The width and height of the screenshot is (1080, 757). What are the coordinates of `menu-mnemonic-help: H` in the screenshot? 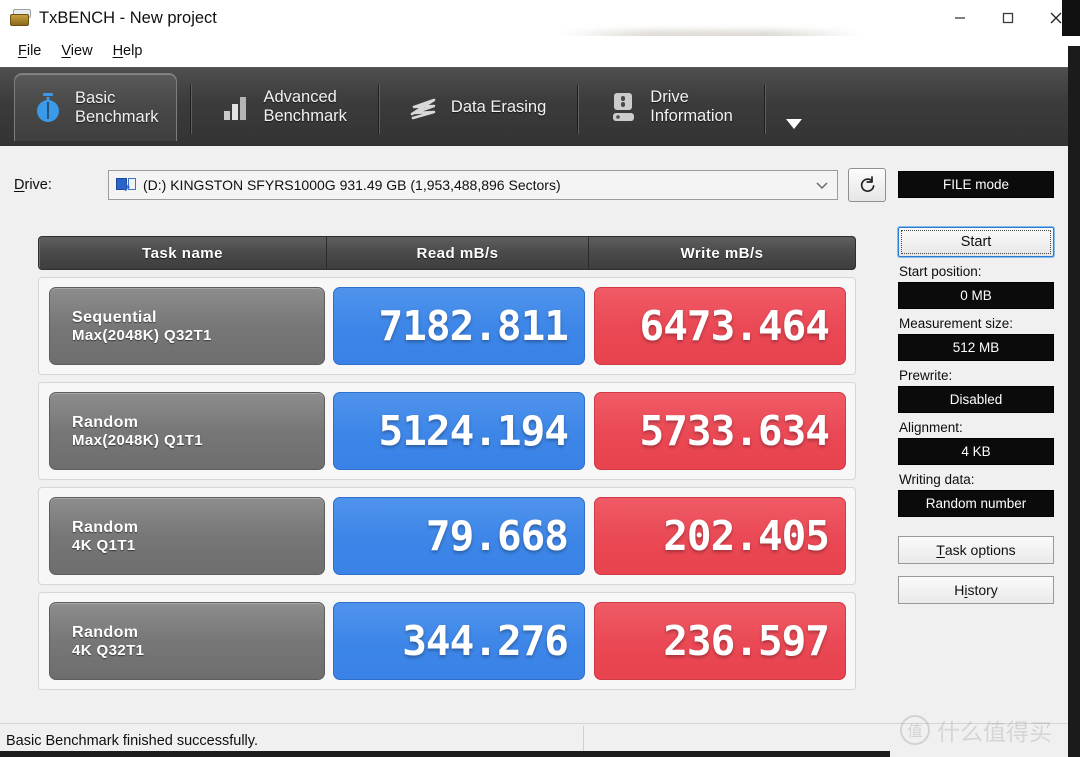 It's located at (118, 51).